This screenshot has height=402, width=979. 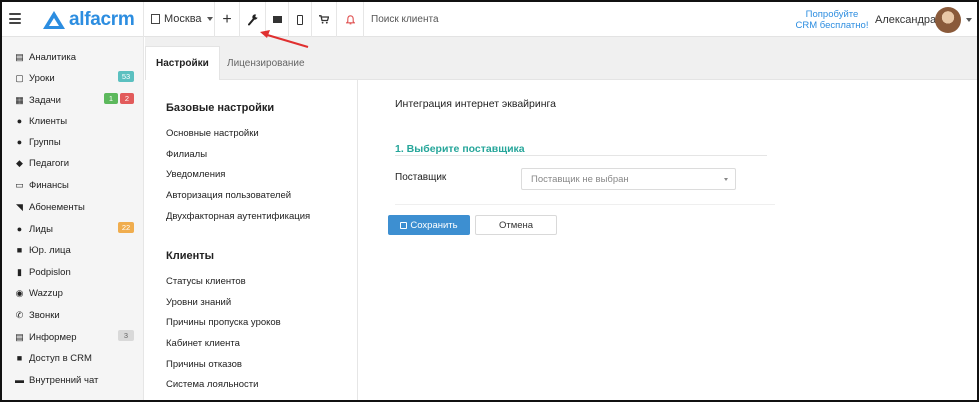 What do you see at coordinates (19, 271) in the screenshot?
I see `document-icon: ▮` at bounding box center [19, 271].